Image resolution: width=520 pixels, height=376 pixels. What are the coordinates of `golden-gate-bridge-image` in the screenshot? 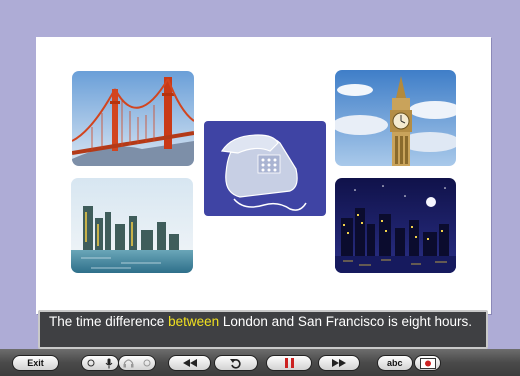 It's located at (133, 118).